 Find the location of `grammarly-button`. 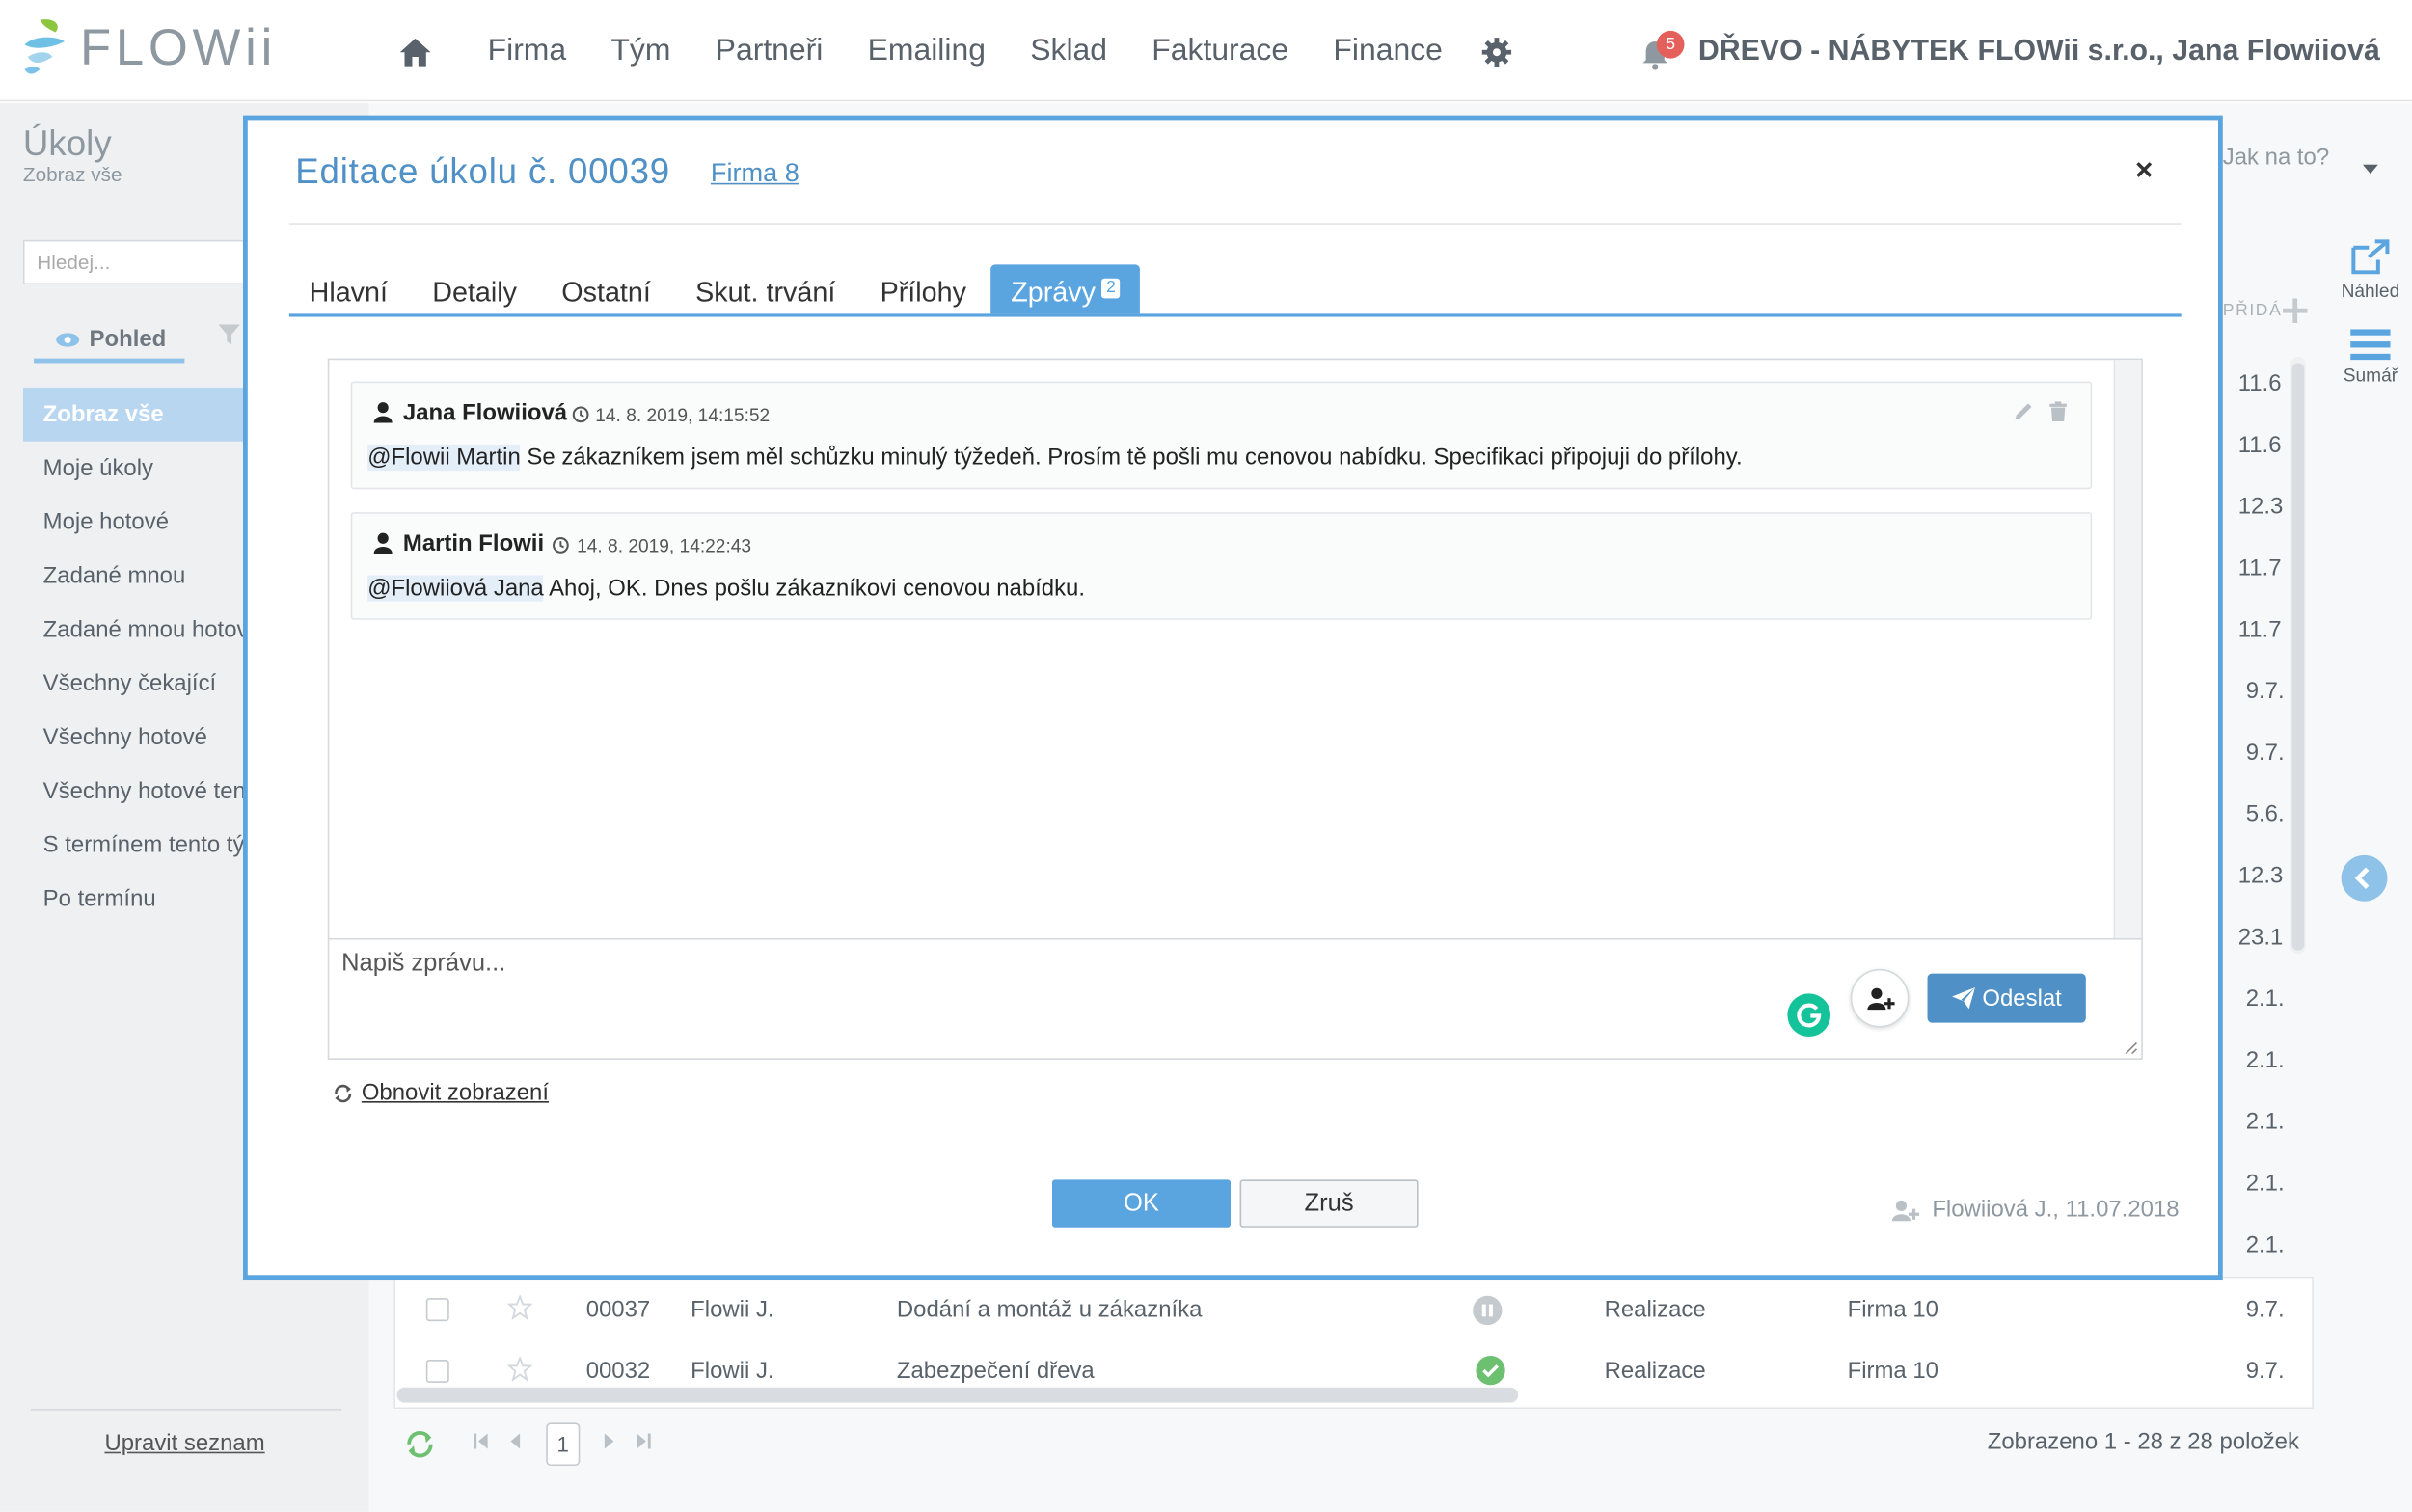

grammarly-button is located at coordinates (1809, 1015).